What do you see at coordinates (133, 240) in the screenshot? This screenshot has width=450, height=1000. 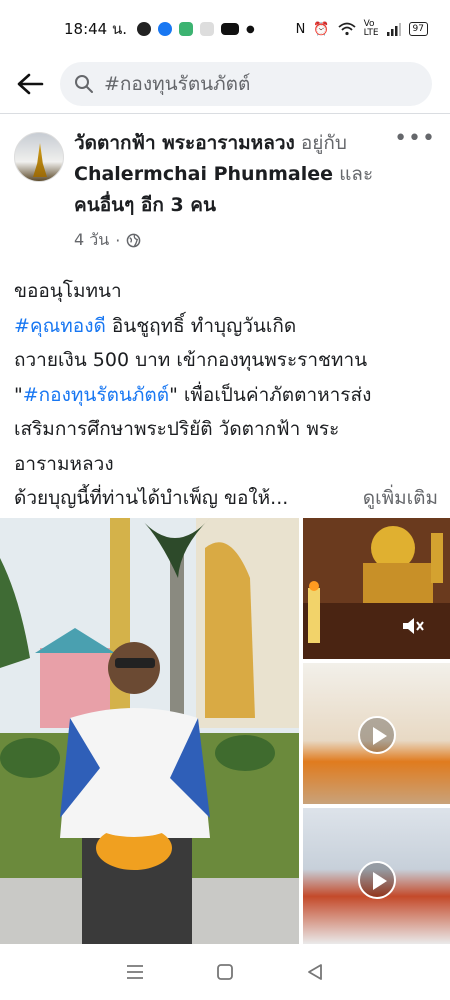 I see `globe-icon` at bounding box center [133, 240].